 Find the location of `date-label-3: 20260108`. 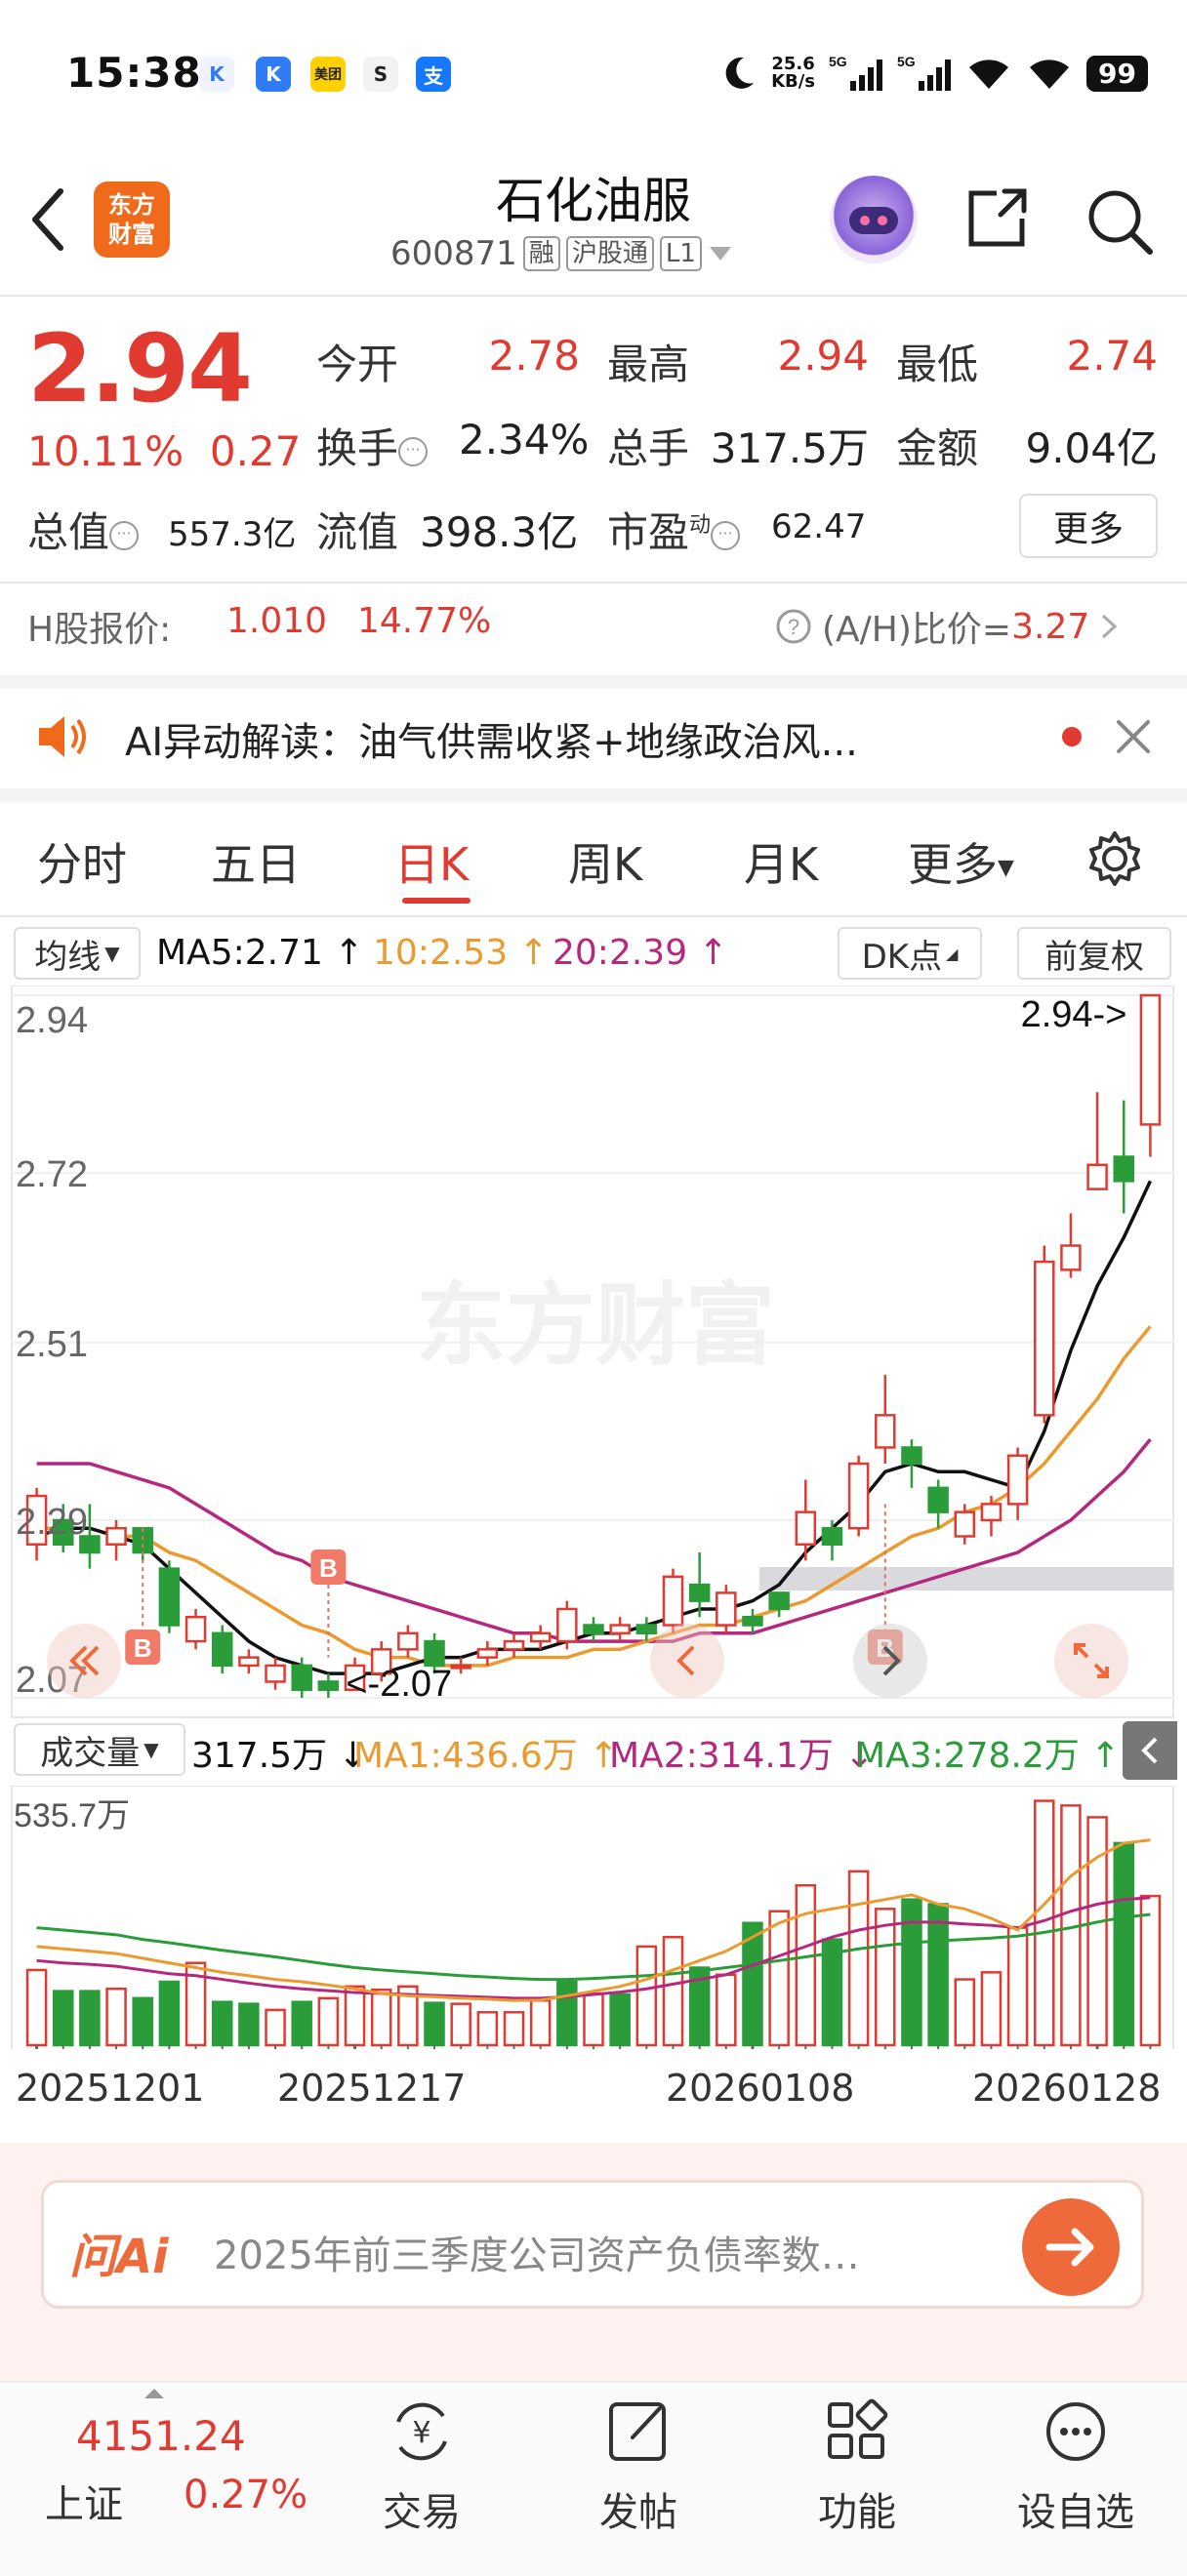

date-label-3: 20260108 is located at coordinates (760, 2088).